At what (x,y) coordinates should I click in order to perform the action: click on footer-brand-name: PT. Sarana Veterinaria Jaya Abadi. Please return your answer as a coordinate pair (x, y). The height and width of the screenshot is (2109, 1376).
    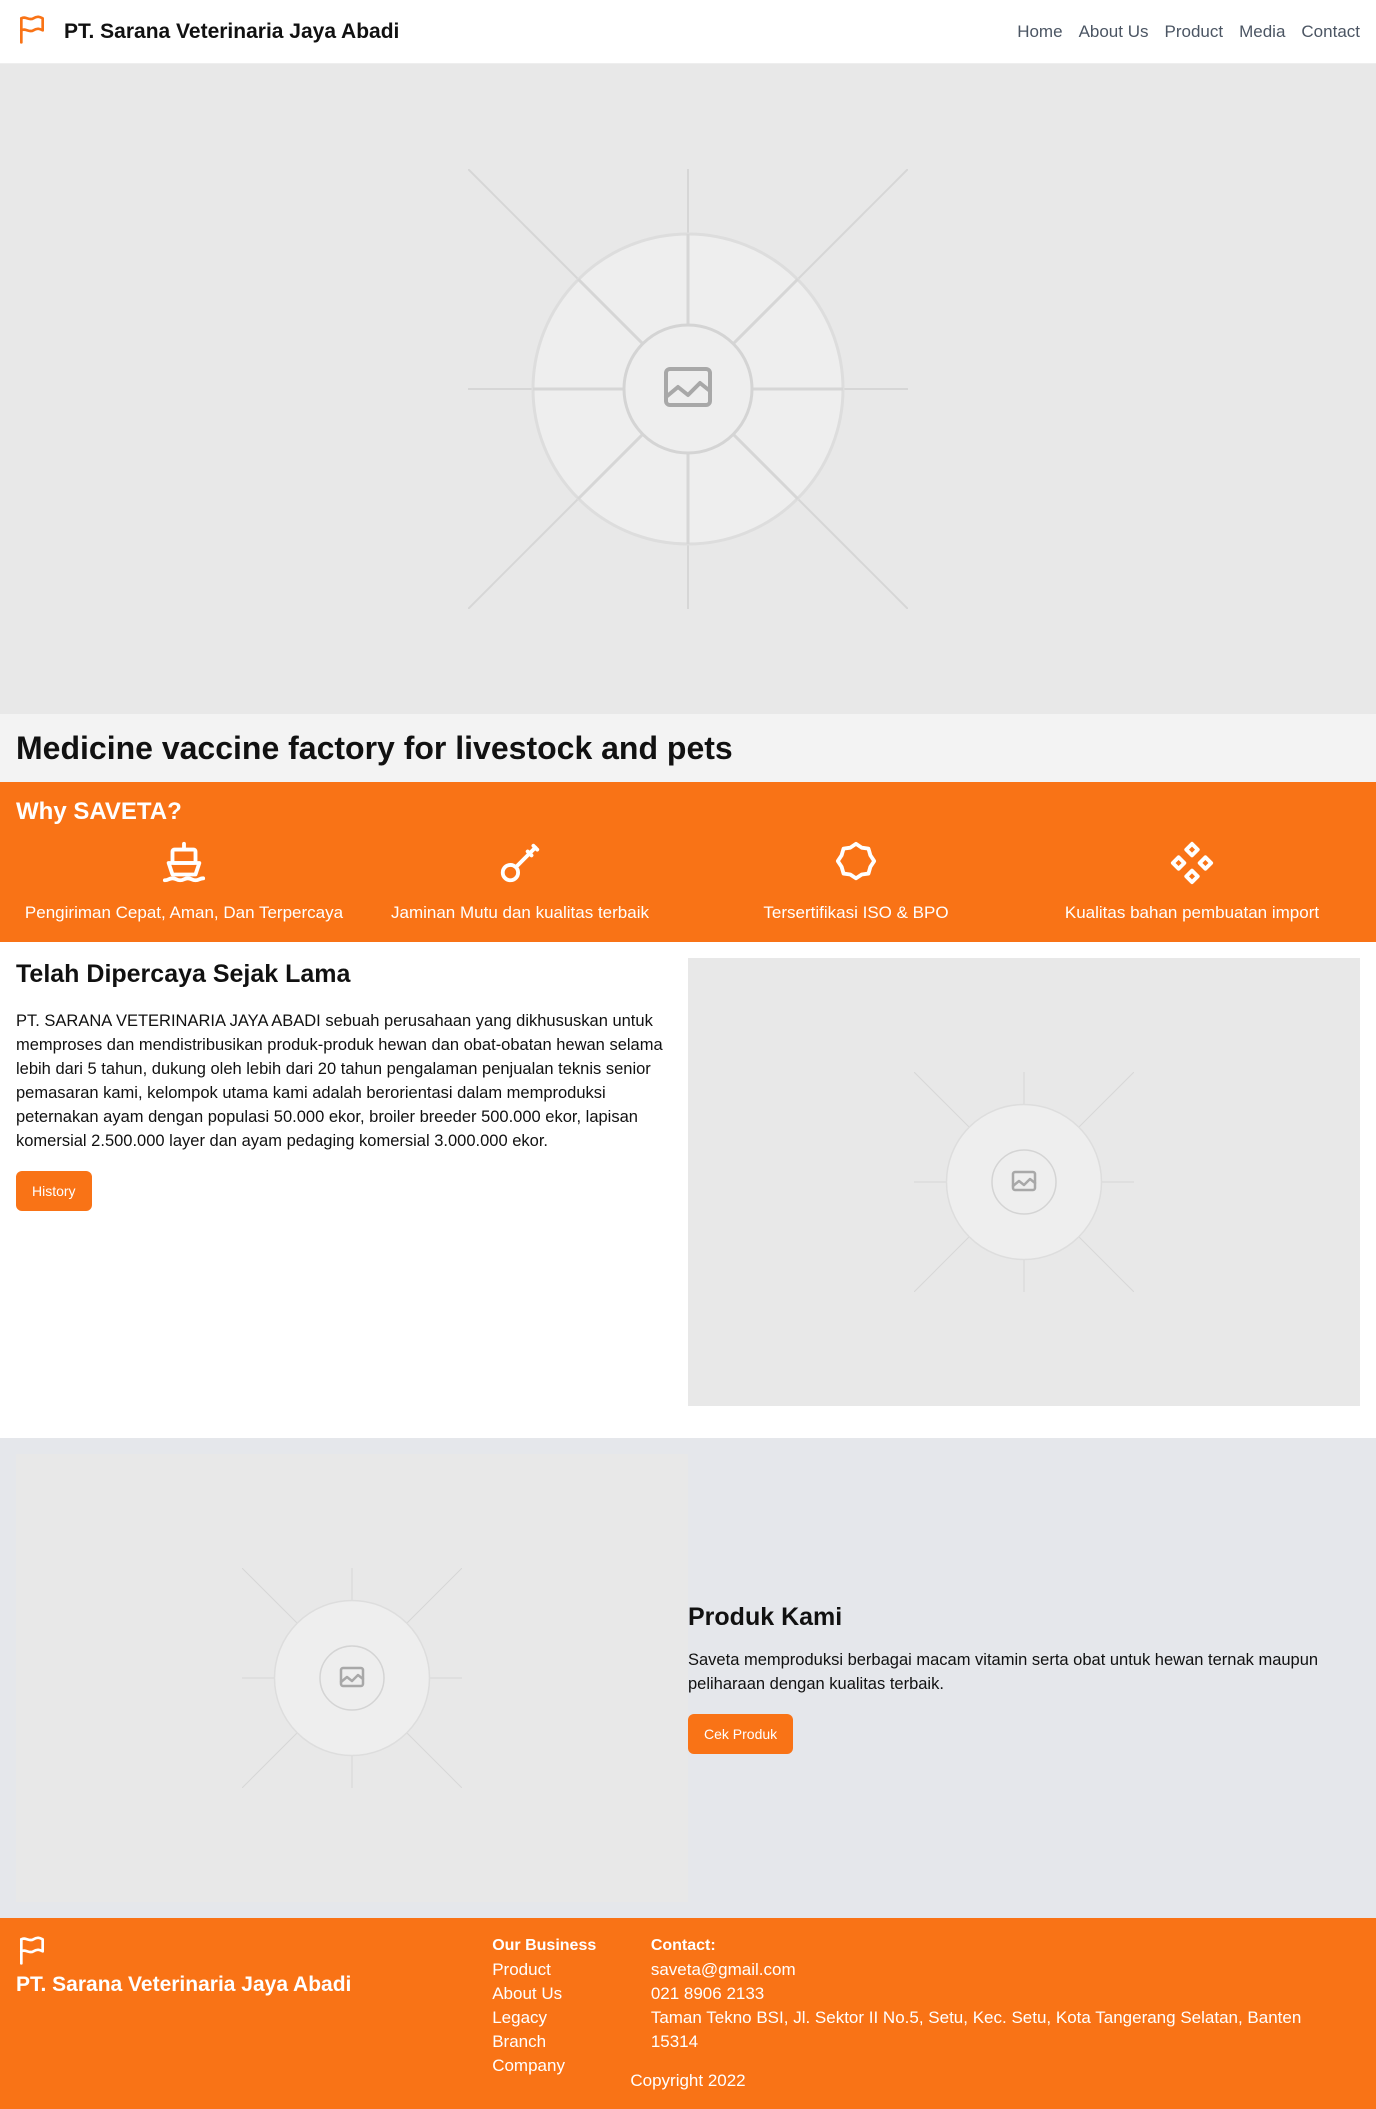
    Looking at the image, I should click on (184, 1984).